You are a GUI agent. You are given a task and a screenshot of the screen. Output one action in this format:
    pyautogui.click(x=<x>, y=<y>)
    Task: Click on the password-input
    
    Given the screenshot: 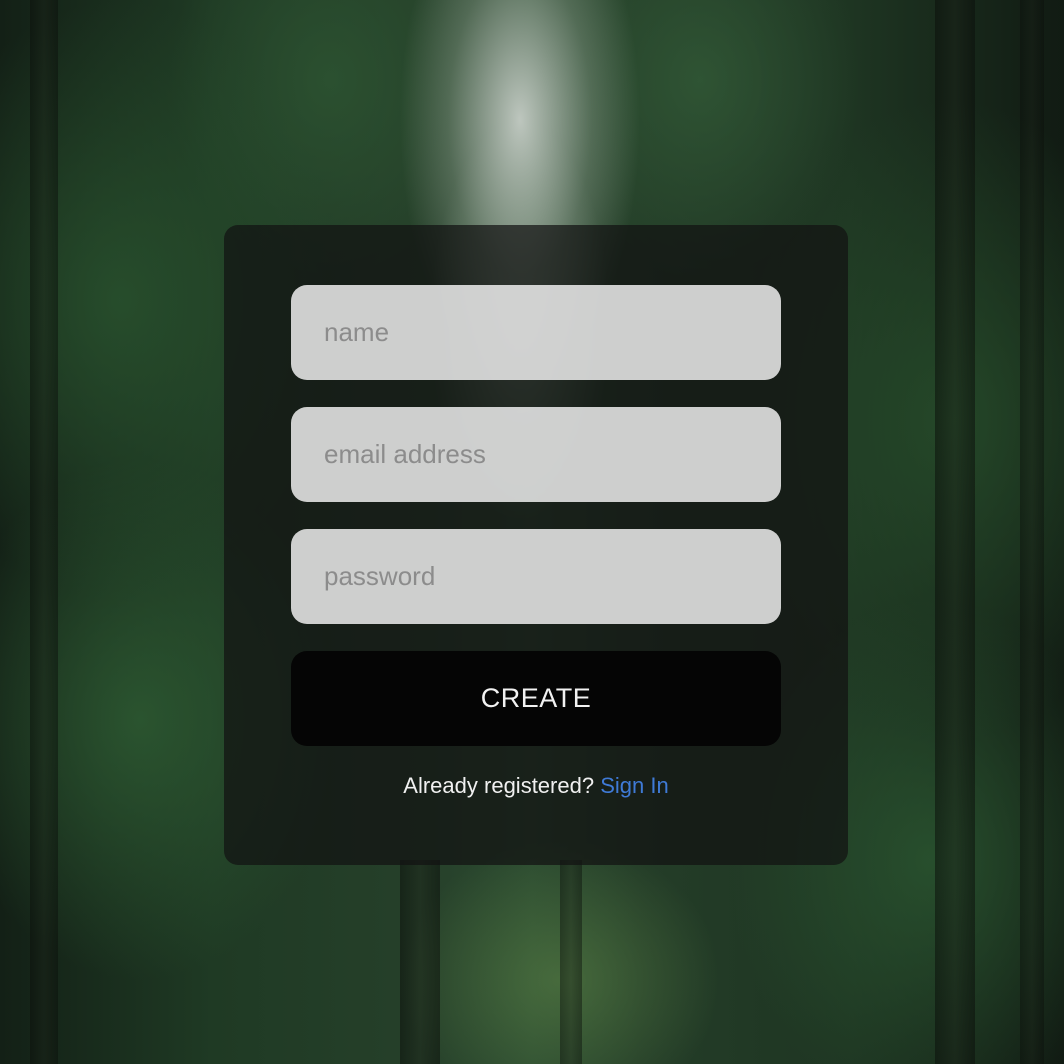 What is the action you would take?
    pyautogui.click(x=551, y=576)
    